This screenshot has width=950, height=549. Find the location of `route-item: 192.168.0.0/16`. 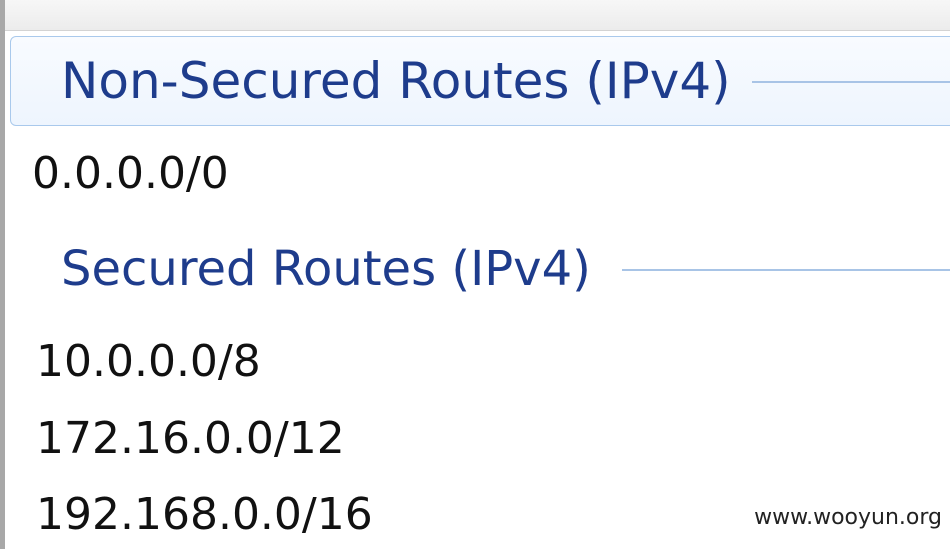

route-item: 192.168.0.0/16 is located at coordinates (204, 515).